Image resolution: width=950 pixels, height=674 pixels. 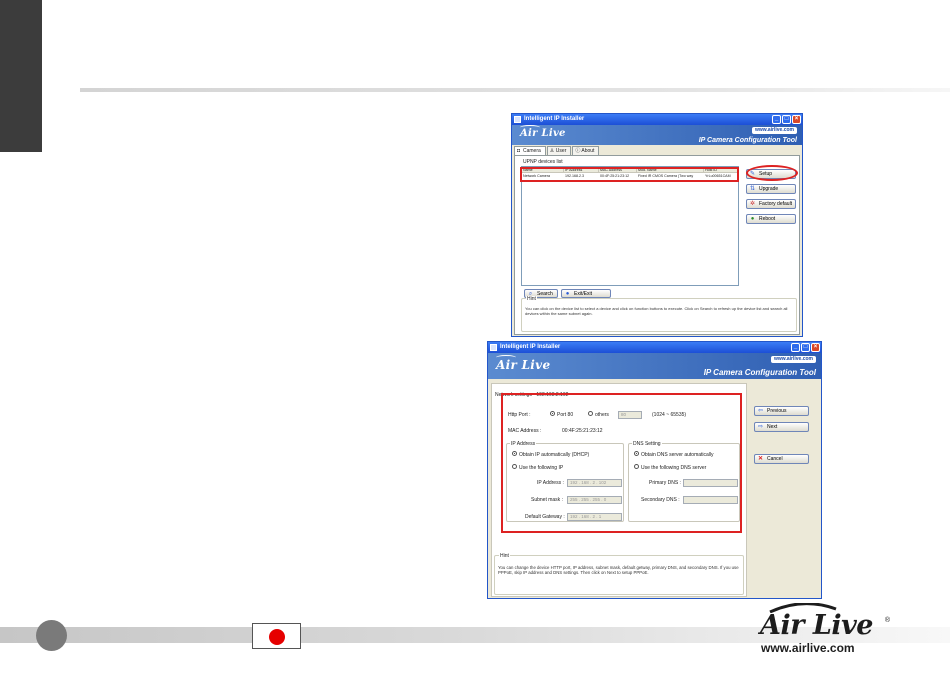 What do you see at coordinates (519, 151) in the screenshot?
I see `camera-icon: ◘` at bounding box center [519, 151].